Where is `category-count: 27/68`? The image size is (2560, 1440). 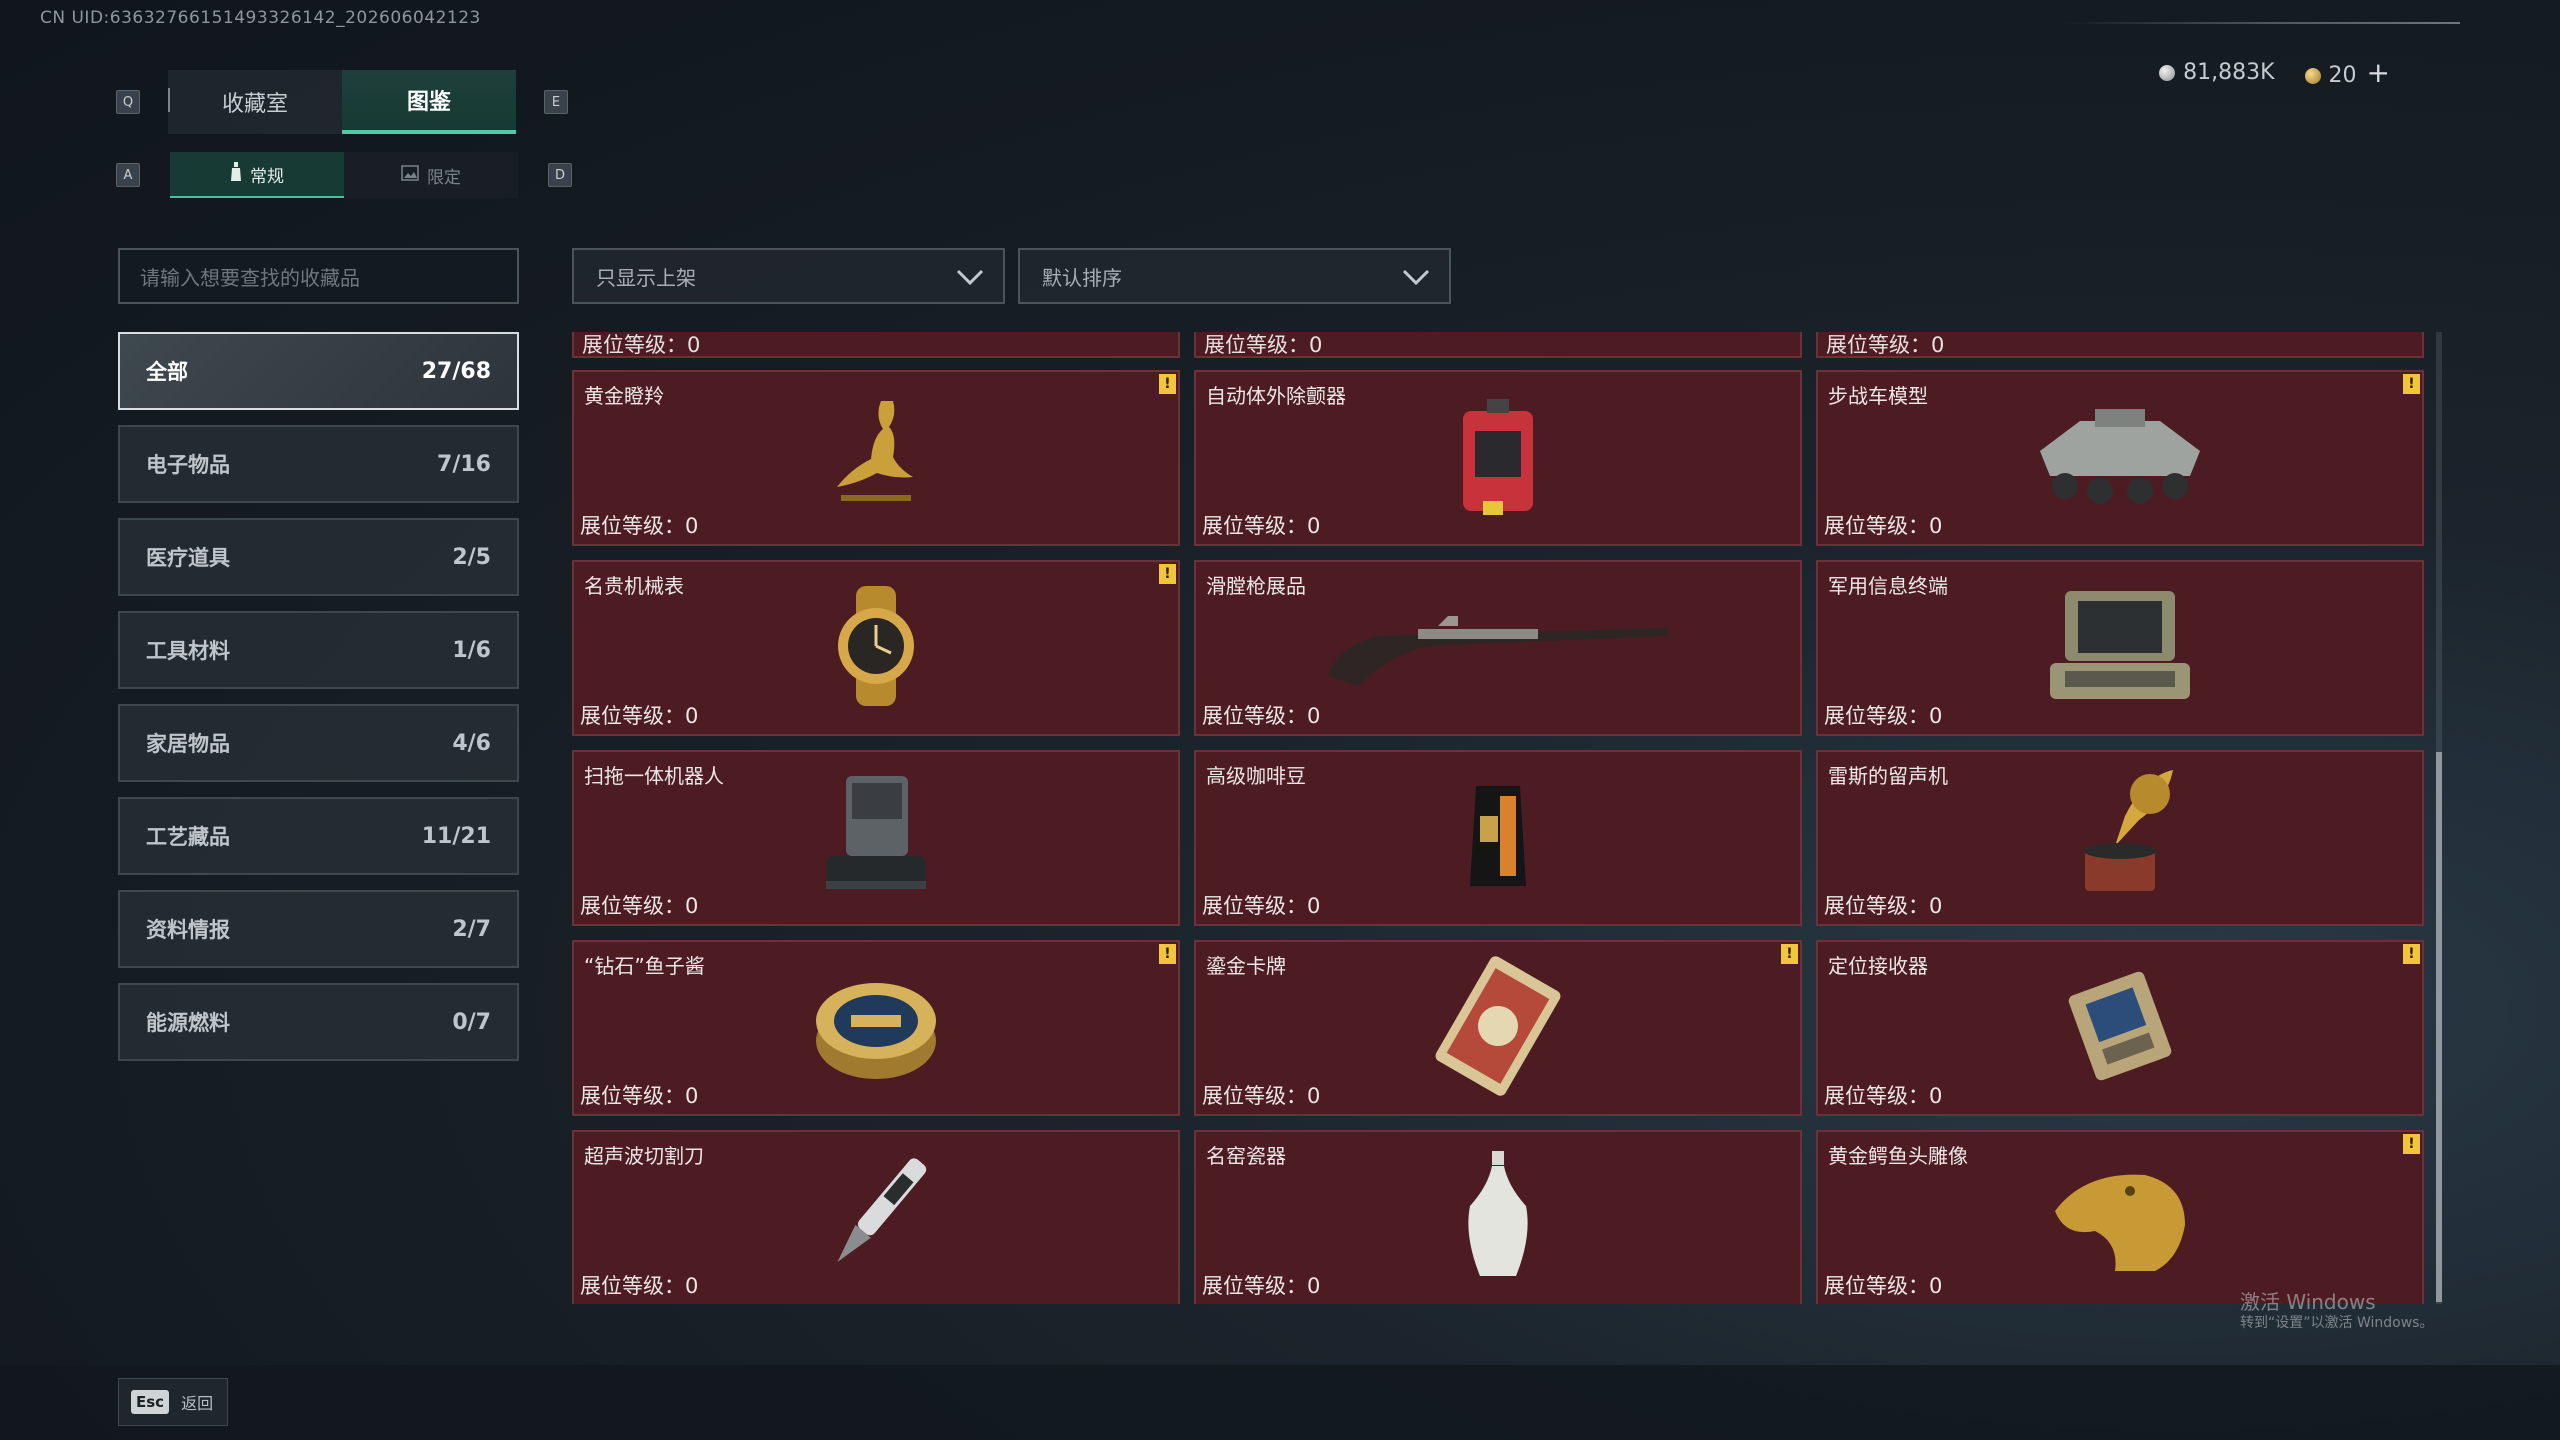 category-count: 27/68 is located at coordinates (456, 371).